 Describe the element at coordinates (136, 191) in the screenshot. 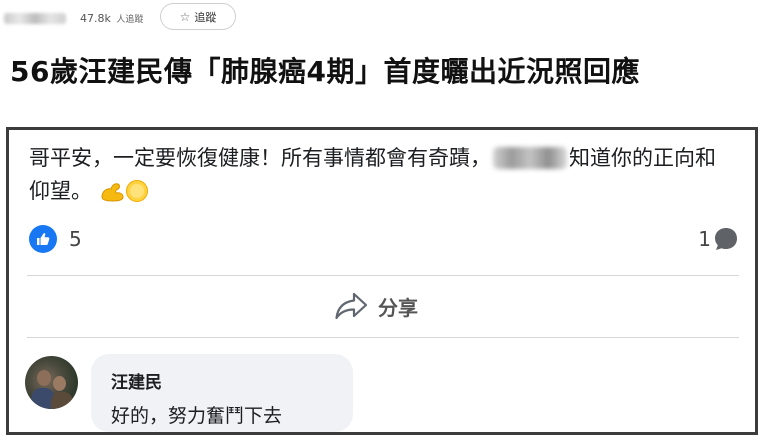

I see `sun-icon` at that location.